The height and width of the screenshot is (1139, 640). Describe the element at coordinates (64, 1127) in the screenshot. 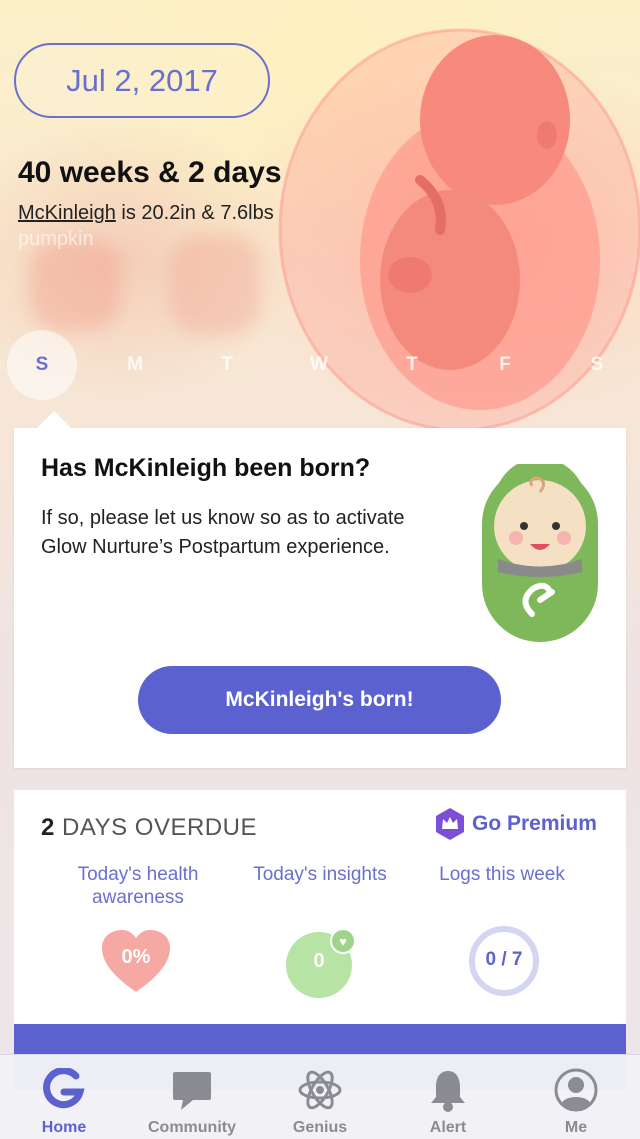

I see `tab-label: Home` at that location.